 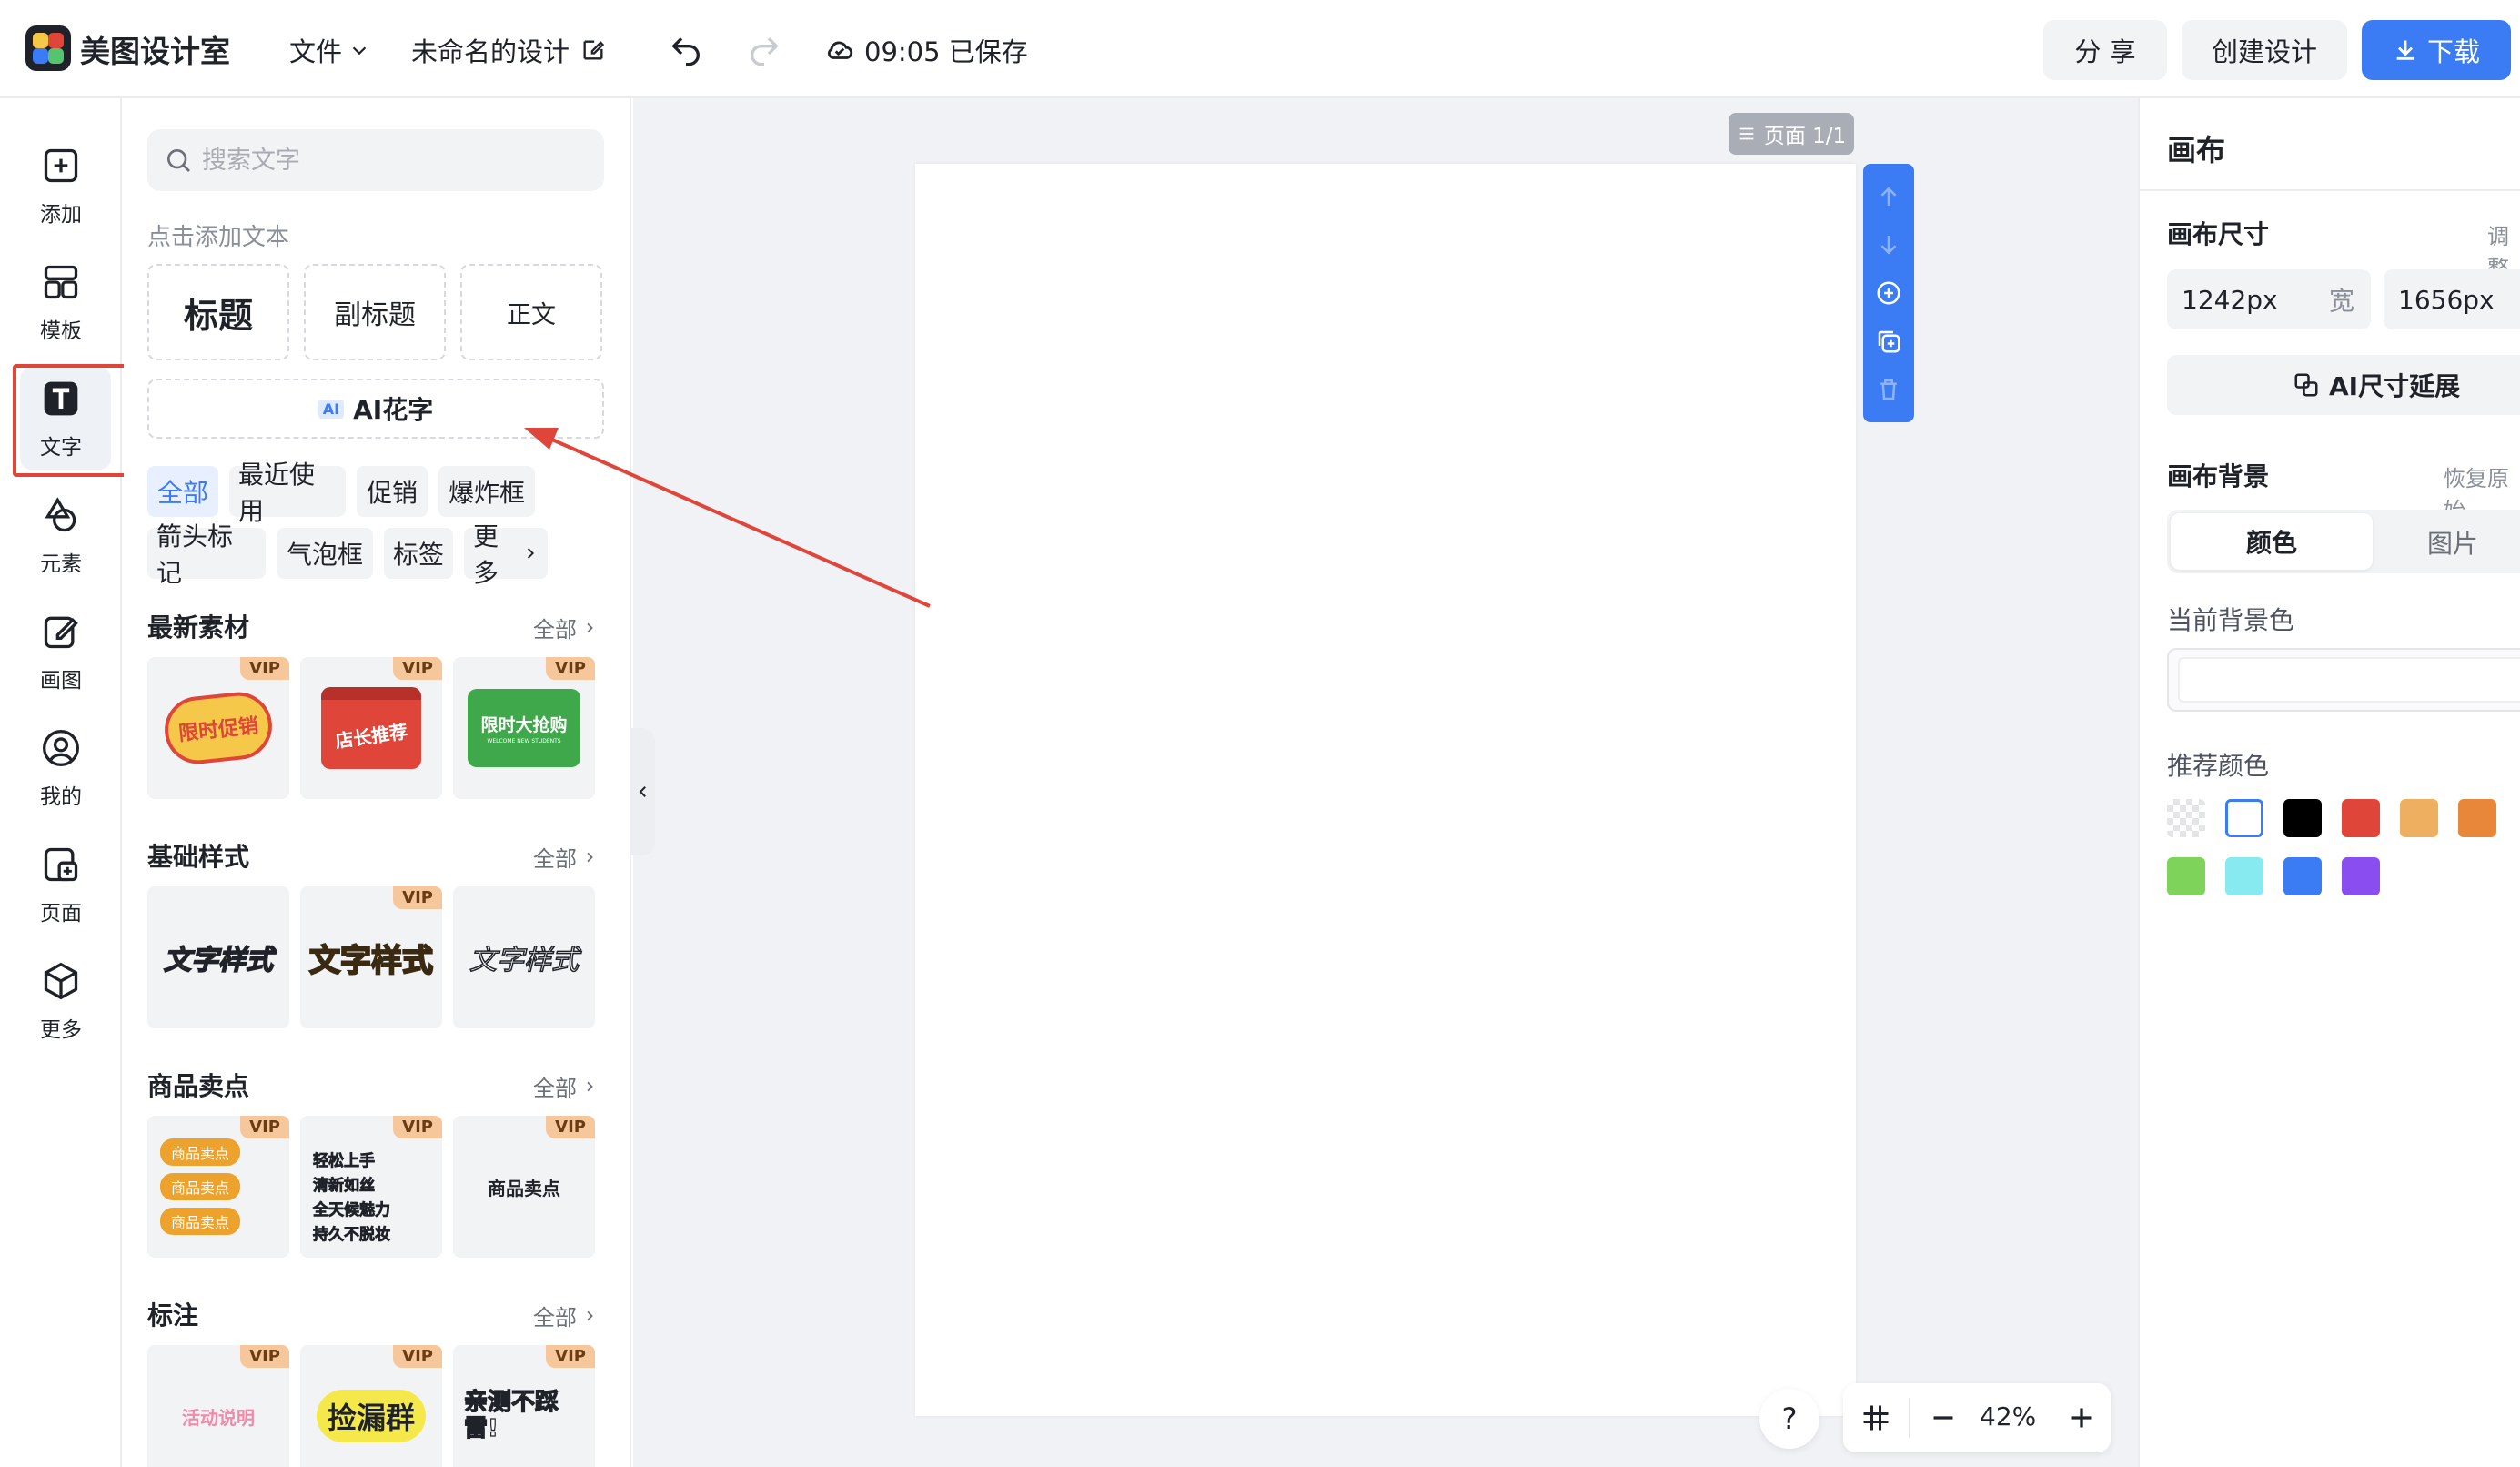 I want to click on chip-arrow: 箭头标记, so click(x=207, y=554).